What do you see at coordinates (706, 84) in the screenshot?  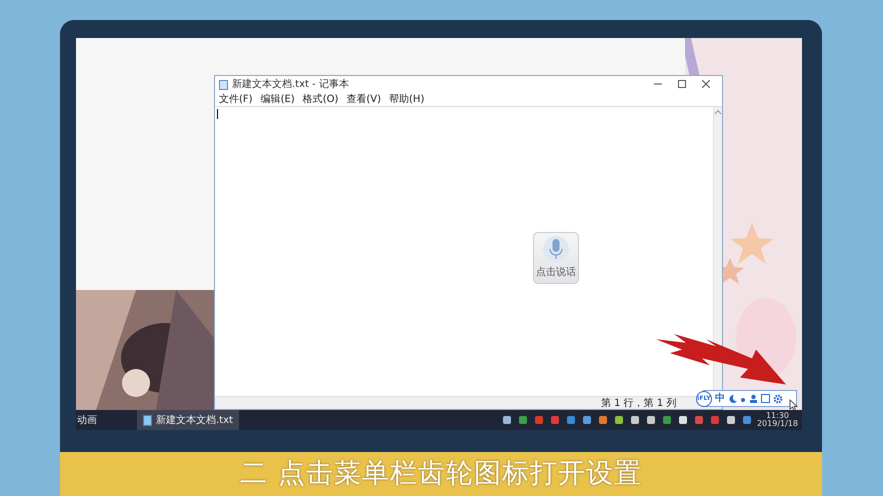 I see `close-icon` at bounding box center [706, 84].